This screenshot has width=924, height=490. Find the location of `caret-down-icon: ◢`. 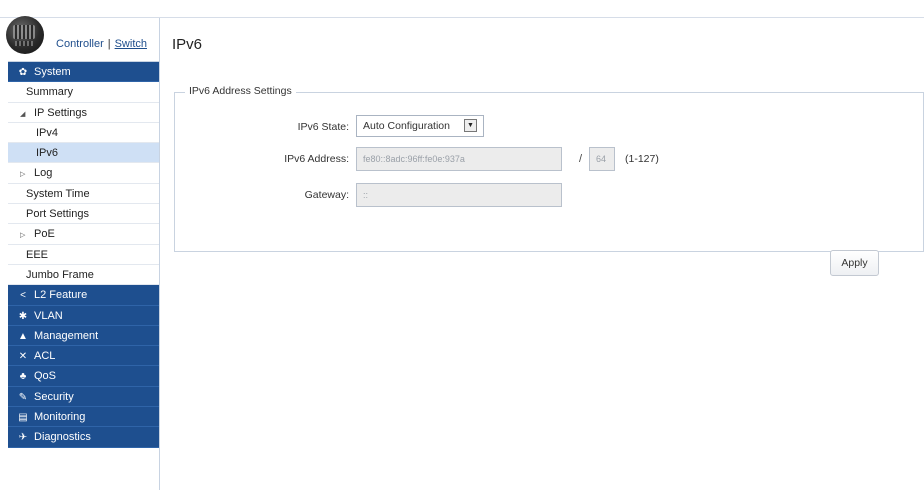

caret-down-icon: ◢ is located at coordinates (23, 114).